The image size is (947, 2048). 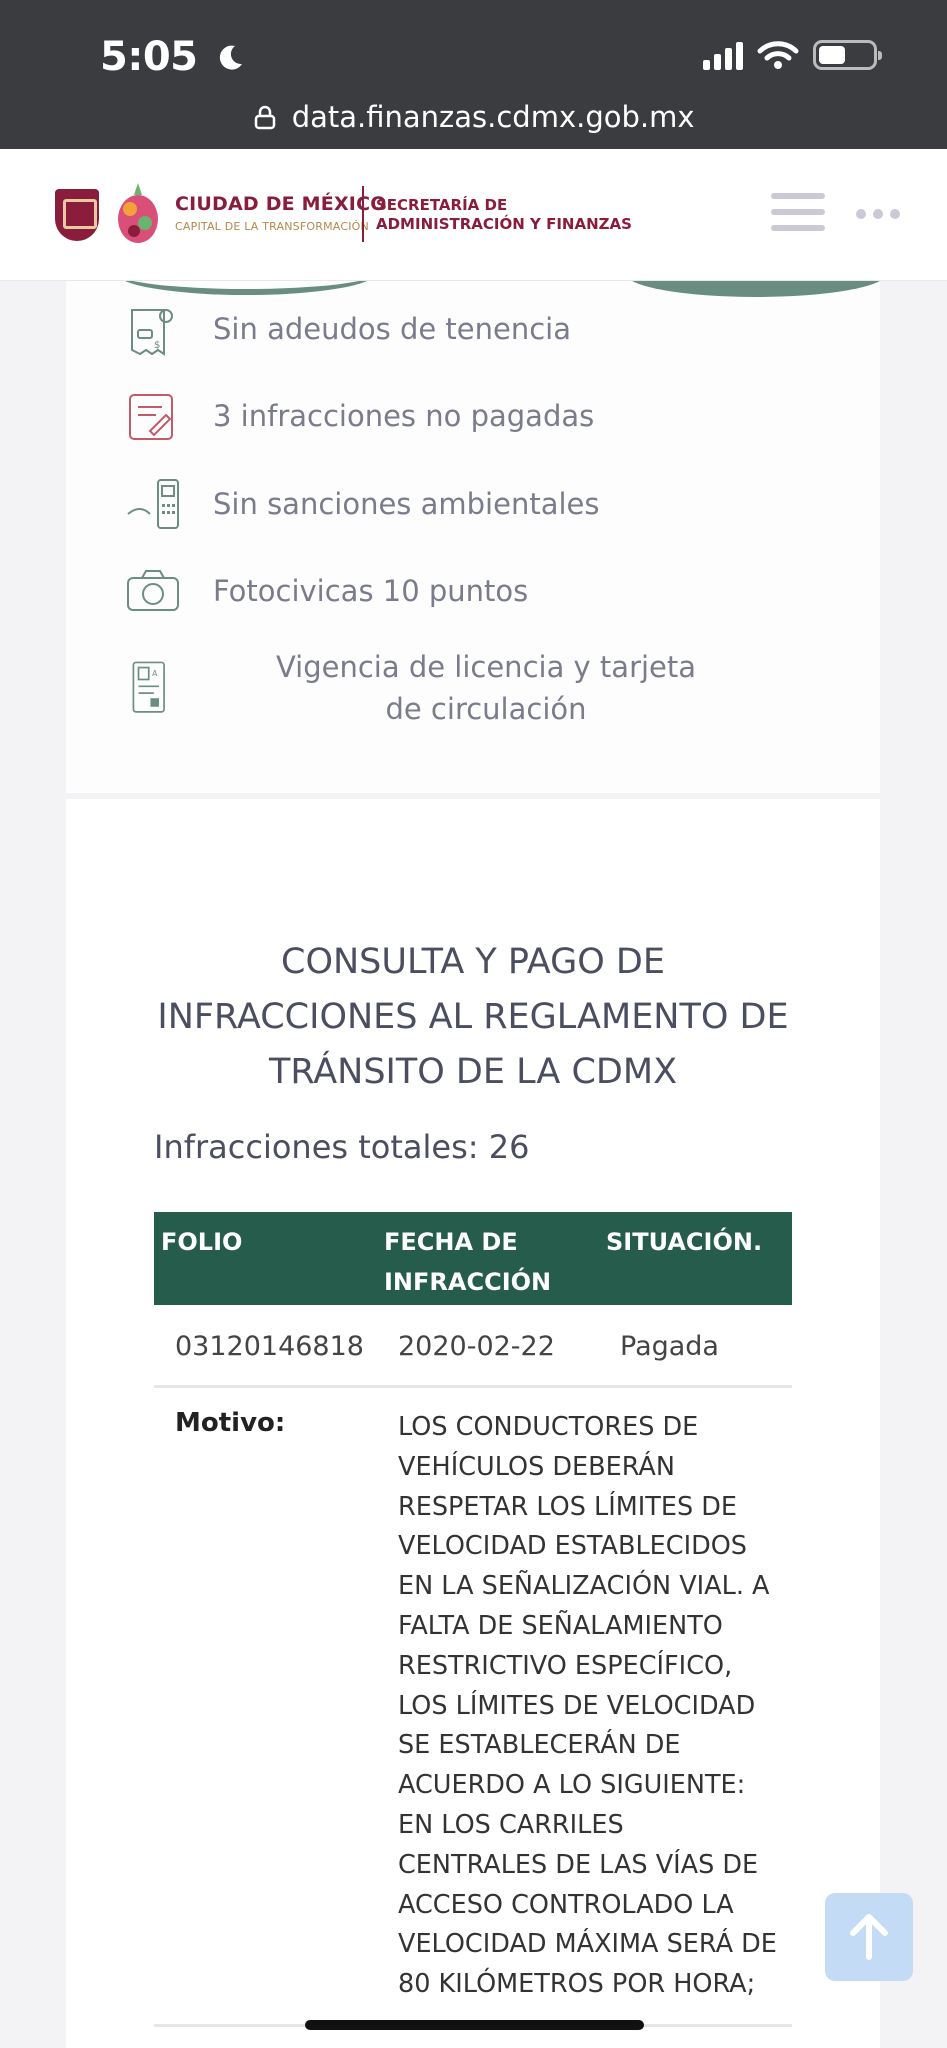 I want to click on secretaria-logo: SECRETARÍA DE ADMINISTRACIÓN Y FINANZAS, so click(x=504, y=215).